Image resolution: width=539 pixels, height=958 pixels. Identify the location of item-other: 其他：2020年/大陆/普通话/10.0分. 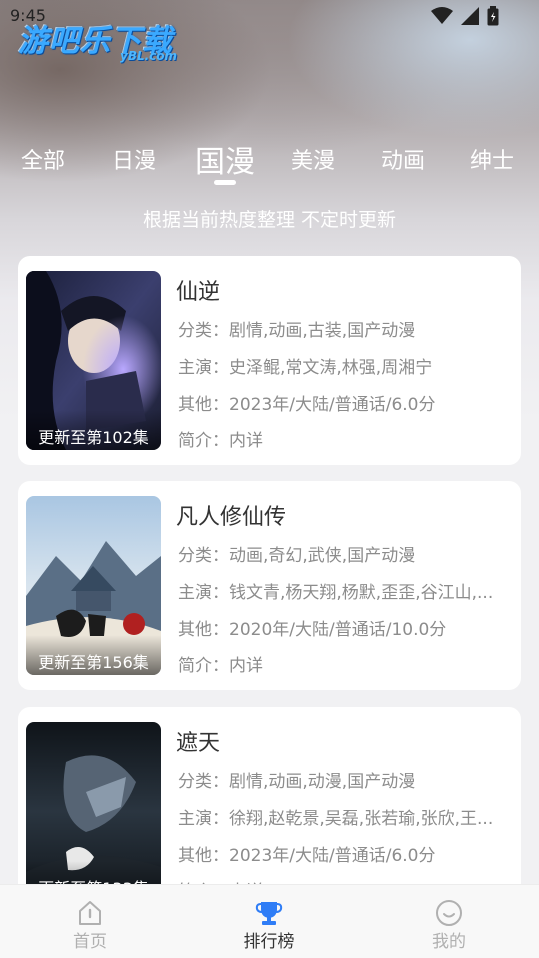
(312, 630).